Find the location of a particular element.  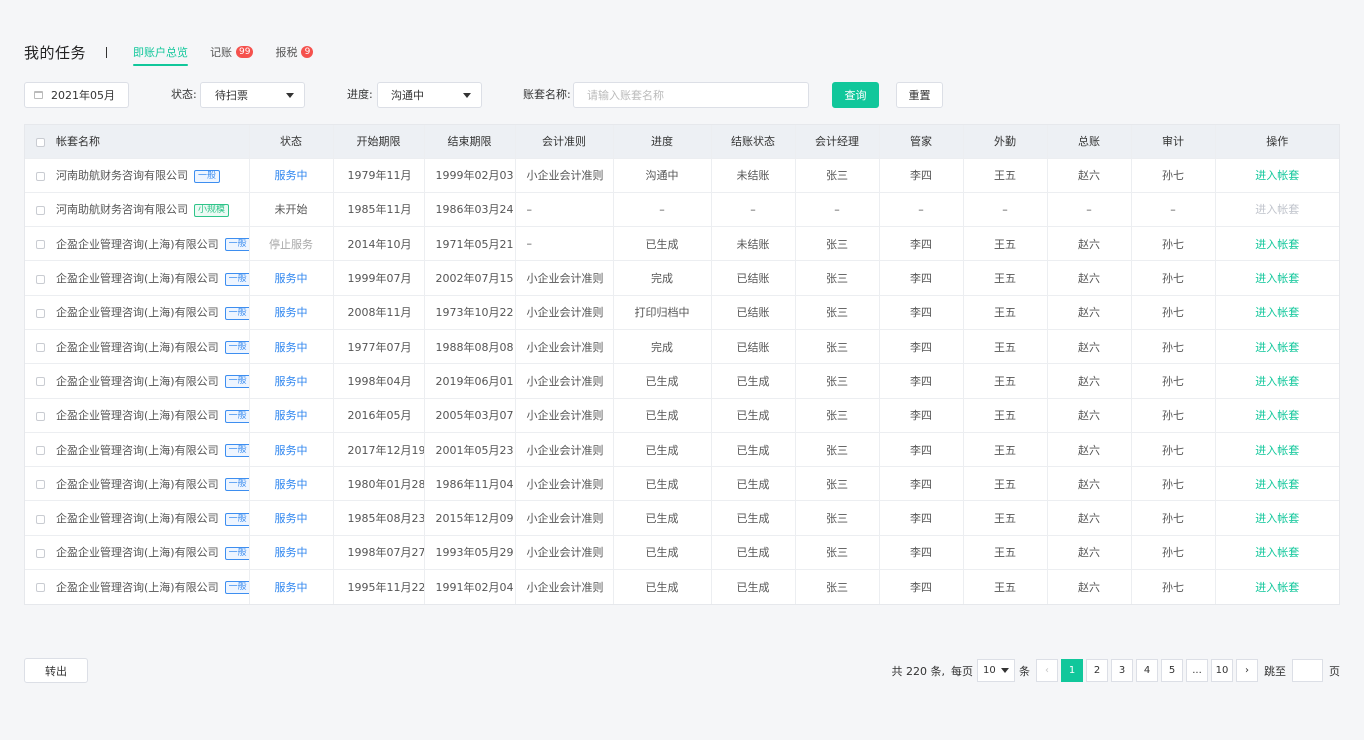

page-number-button: 3 is located at coordinates (1122, 670).